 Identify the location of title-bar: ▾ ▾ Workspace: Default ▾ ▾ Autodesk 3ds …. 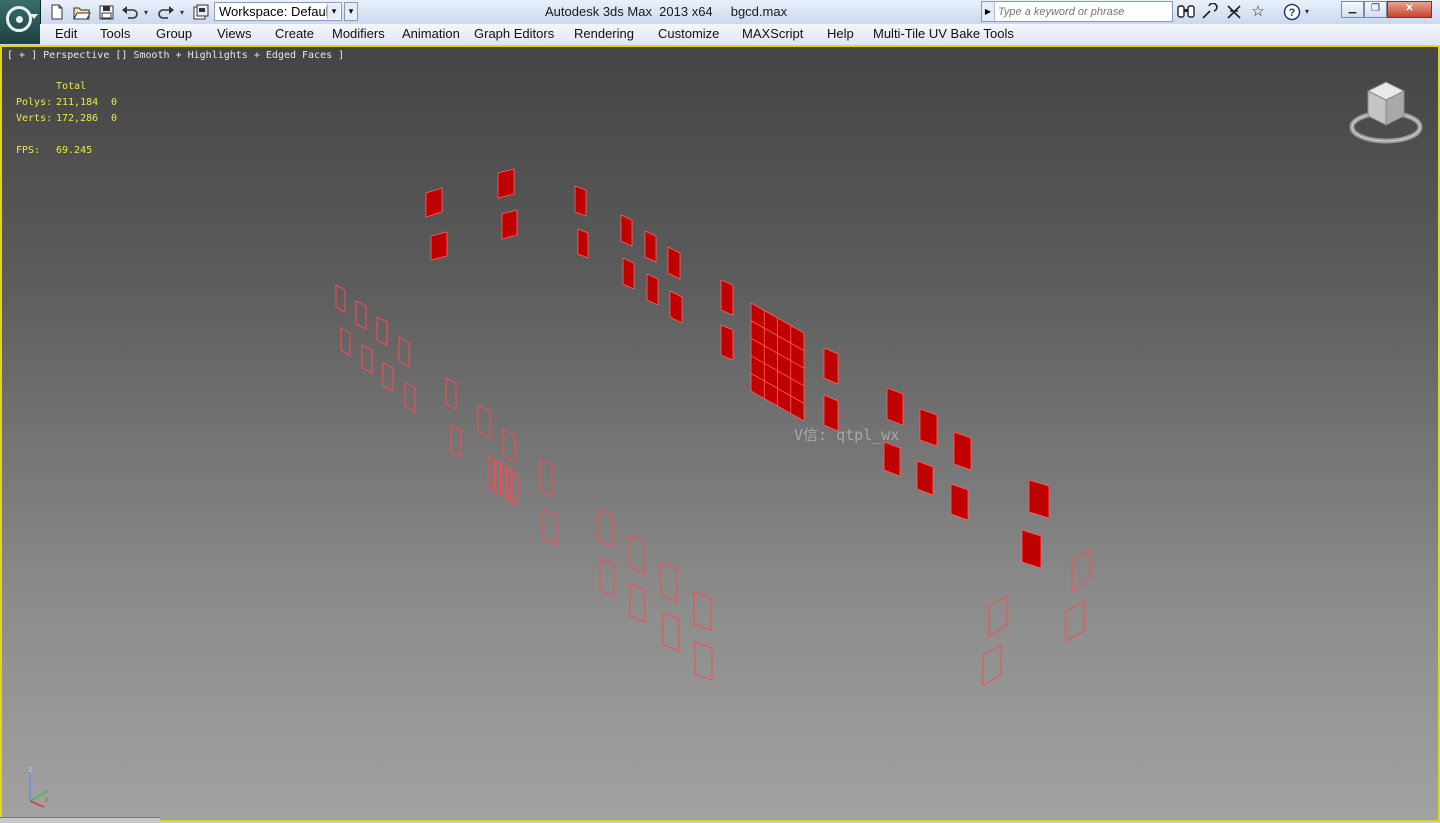
(720, 12).